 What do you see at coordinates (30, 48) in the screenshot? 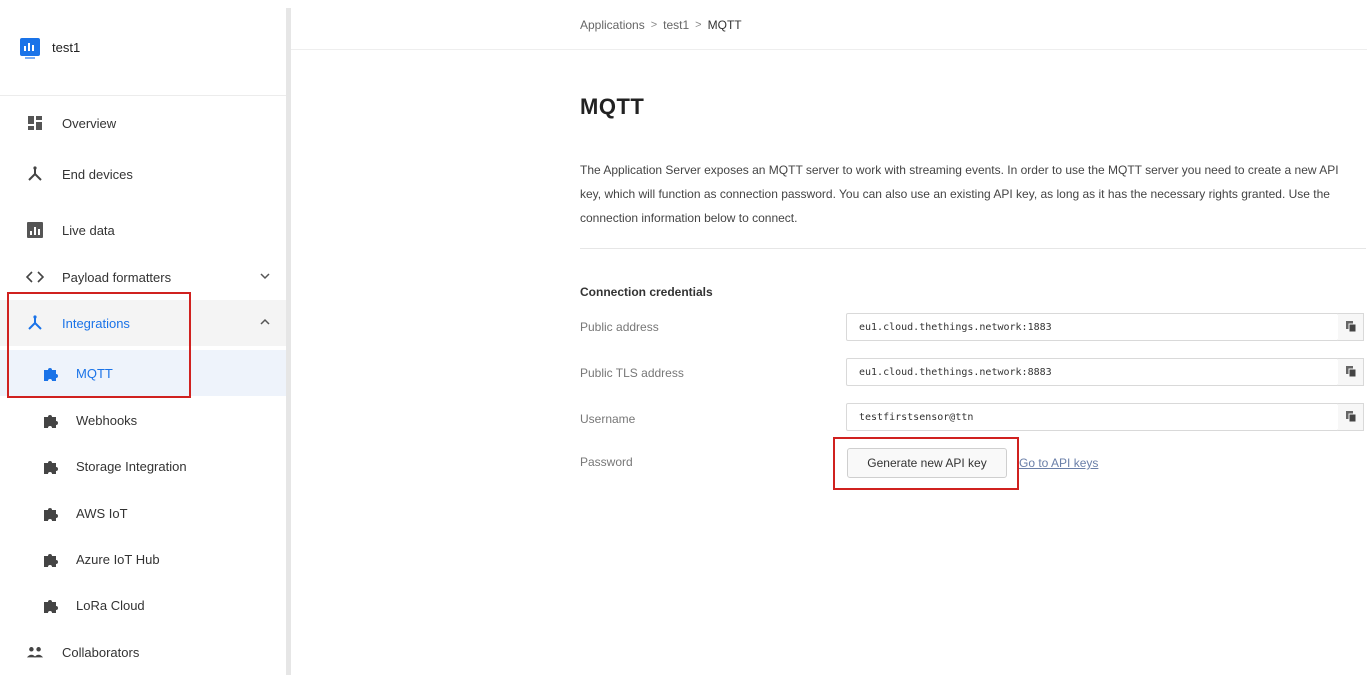
I see `app-logo-icon` at bounding box center [30, 48].